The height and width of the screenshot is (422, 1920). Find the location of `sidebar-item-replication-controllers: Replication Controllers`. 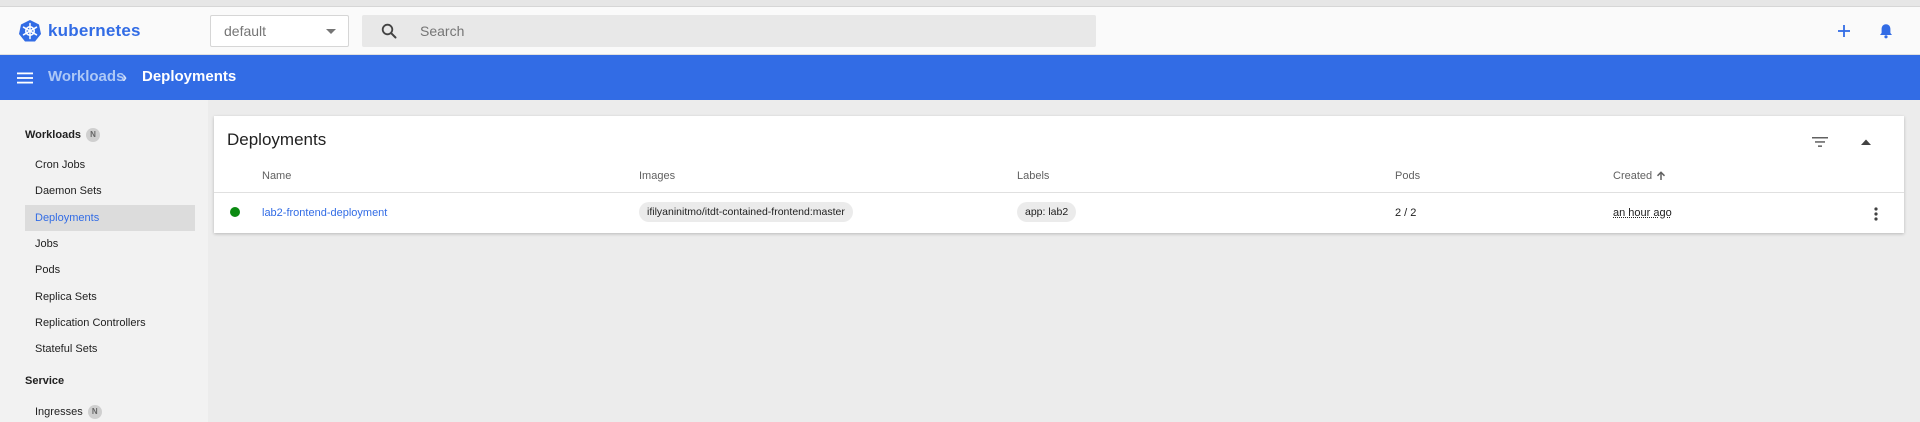

sidebar-item-replication-controllers: Replication Controllers is located at coordinates (110, 323).